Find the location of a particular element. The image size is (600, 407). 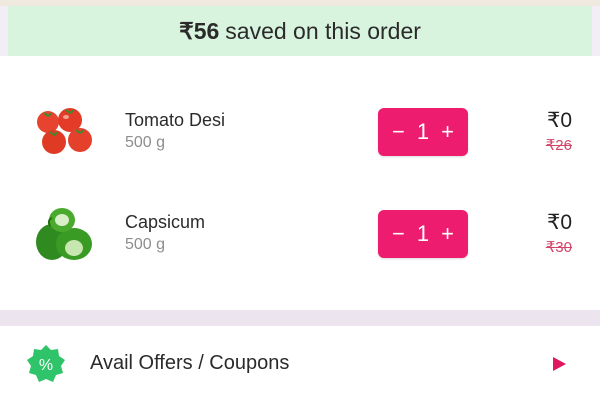

item-mrp: ₹30 is located at coordinates (558, 247).